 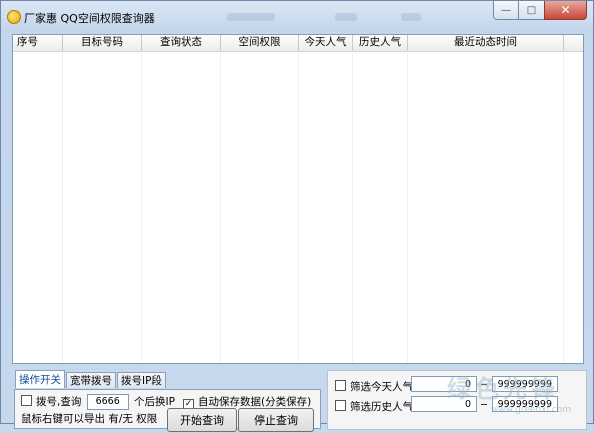 I want to click on dial-label-after: 个后换IP, so click(x=154, y=402).